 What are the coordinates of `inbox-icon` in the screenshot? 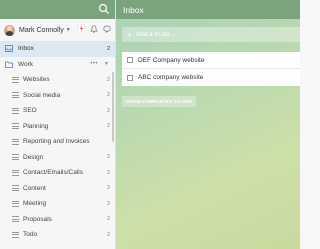 It's located at (9, 49).